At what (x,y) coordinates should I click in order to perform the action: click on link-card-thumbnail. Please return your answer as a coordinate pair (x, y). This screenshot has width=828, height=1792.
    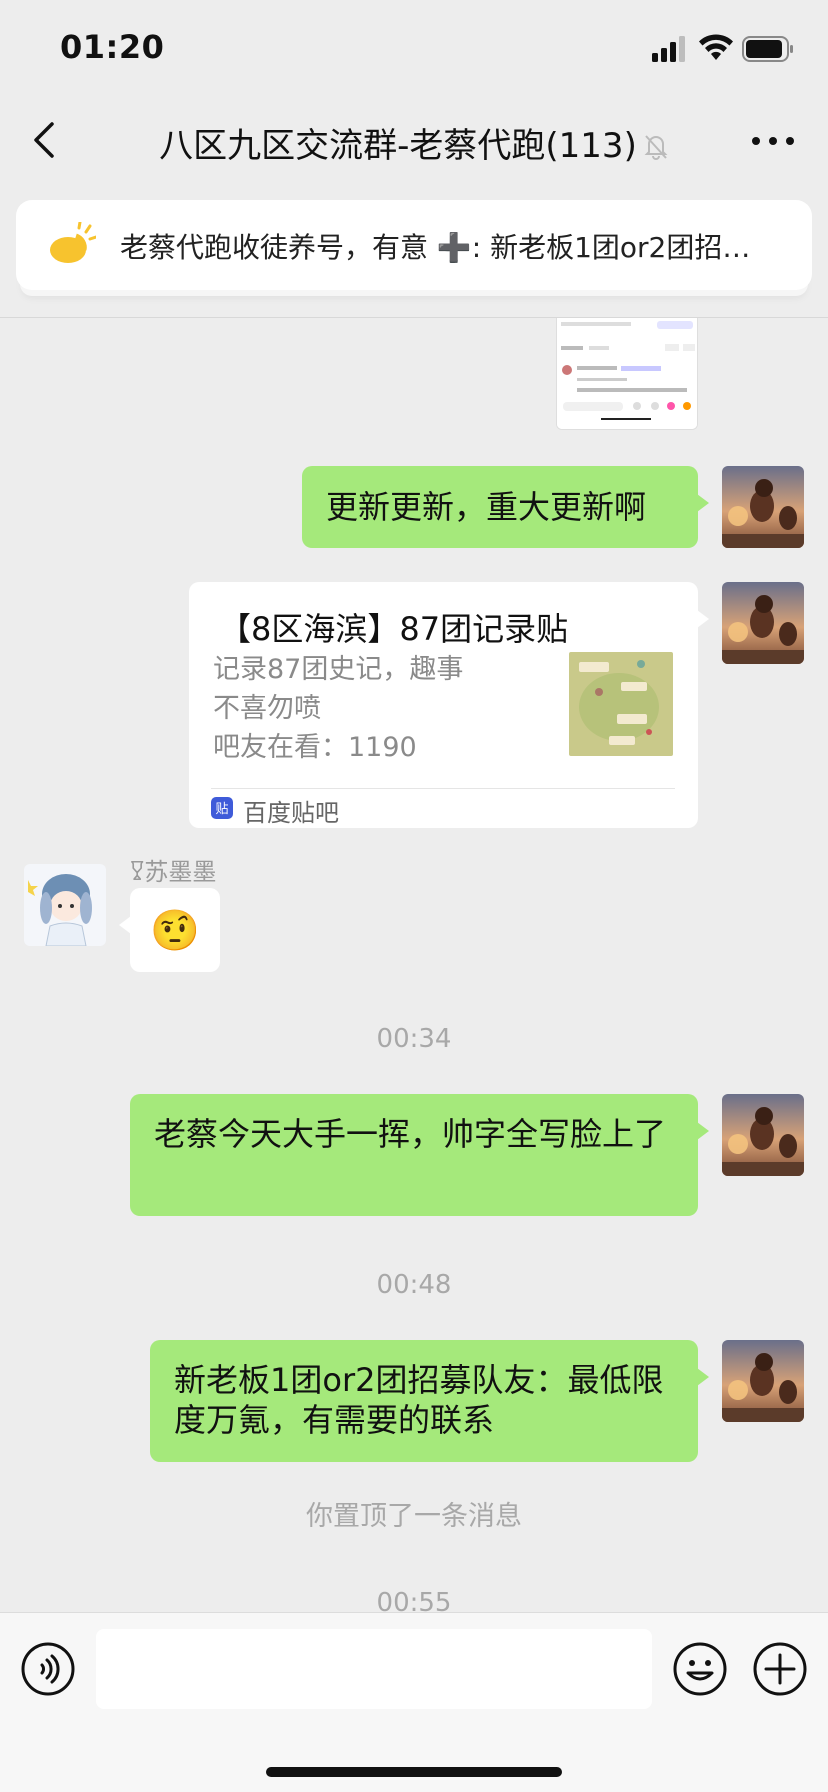
    Looking at the image, I should click on (621, 704).